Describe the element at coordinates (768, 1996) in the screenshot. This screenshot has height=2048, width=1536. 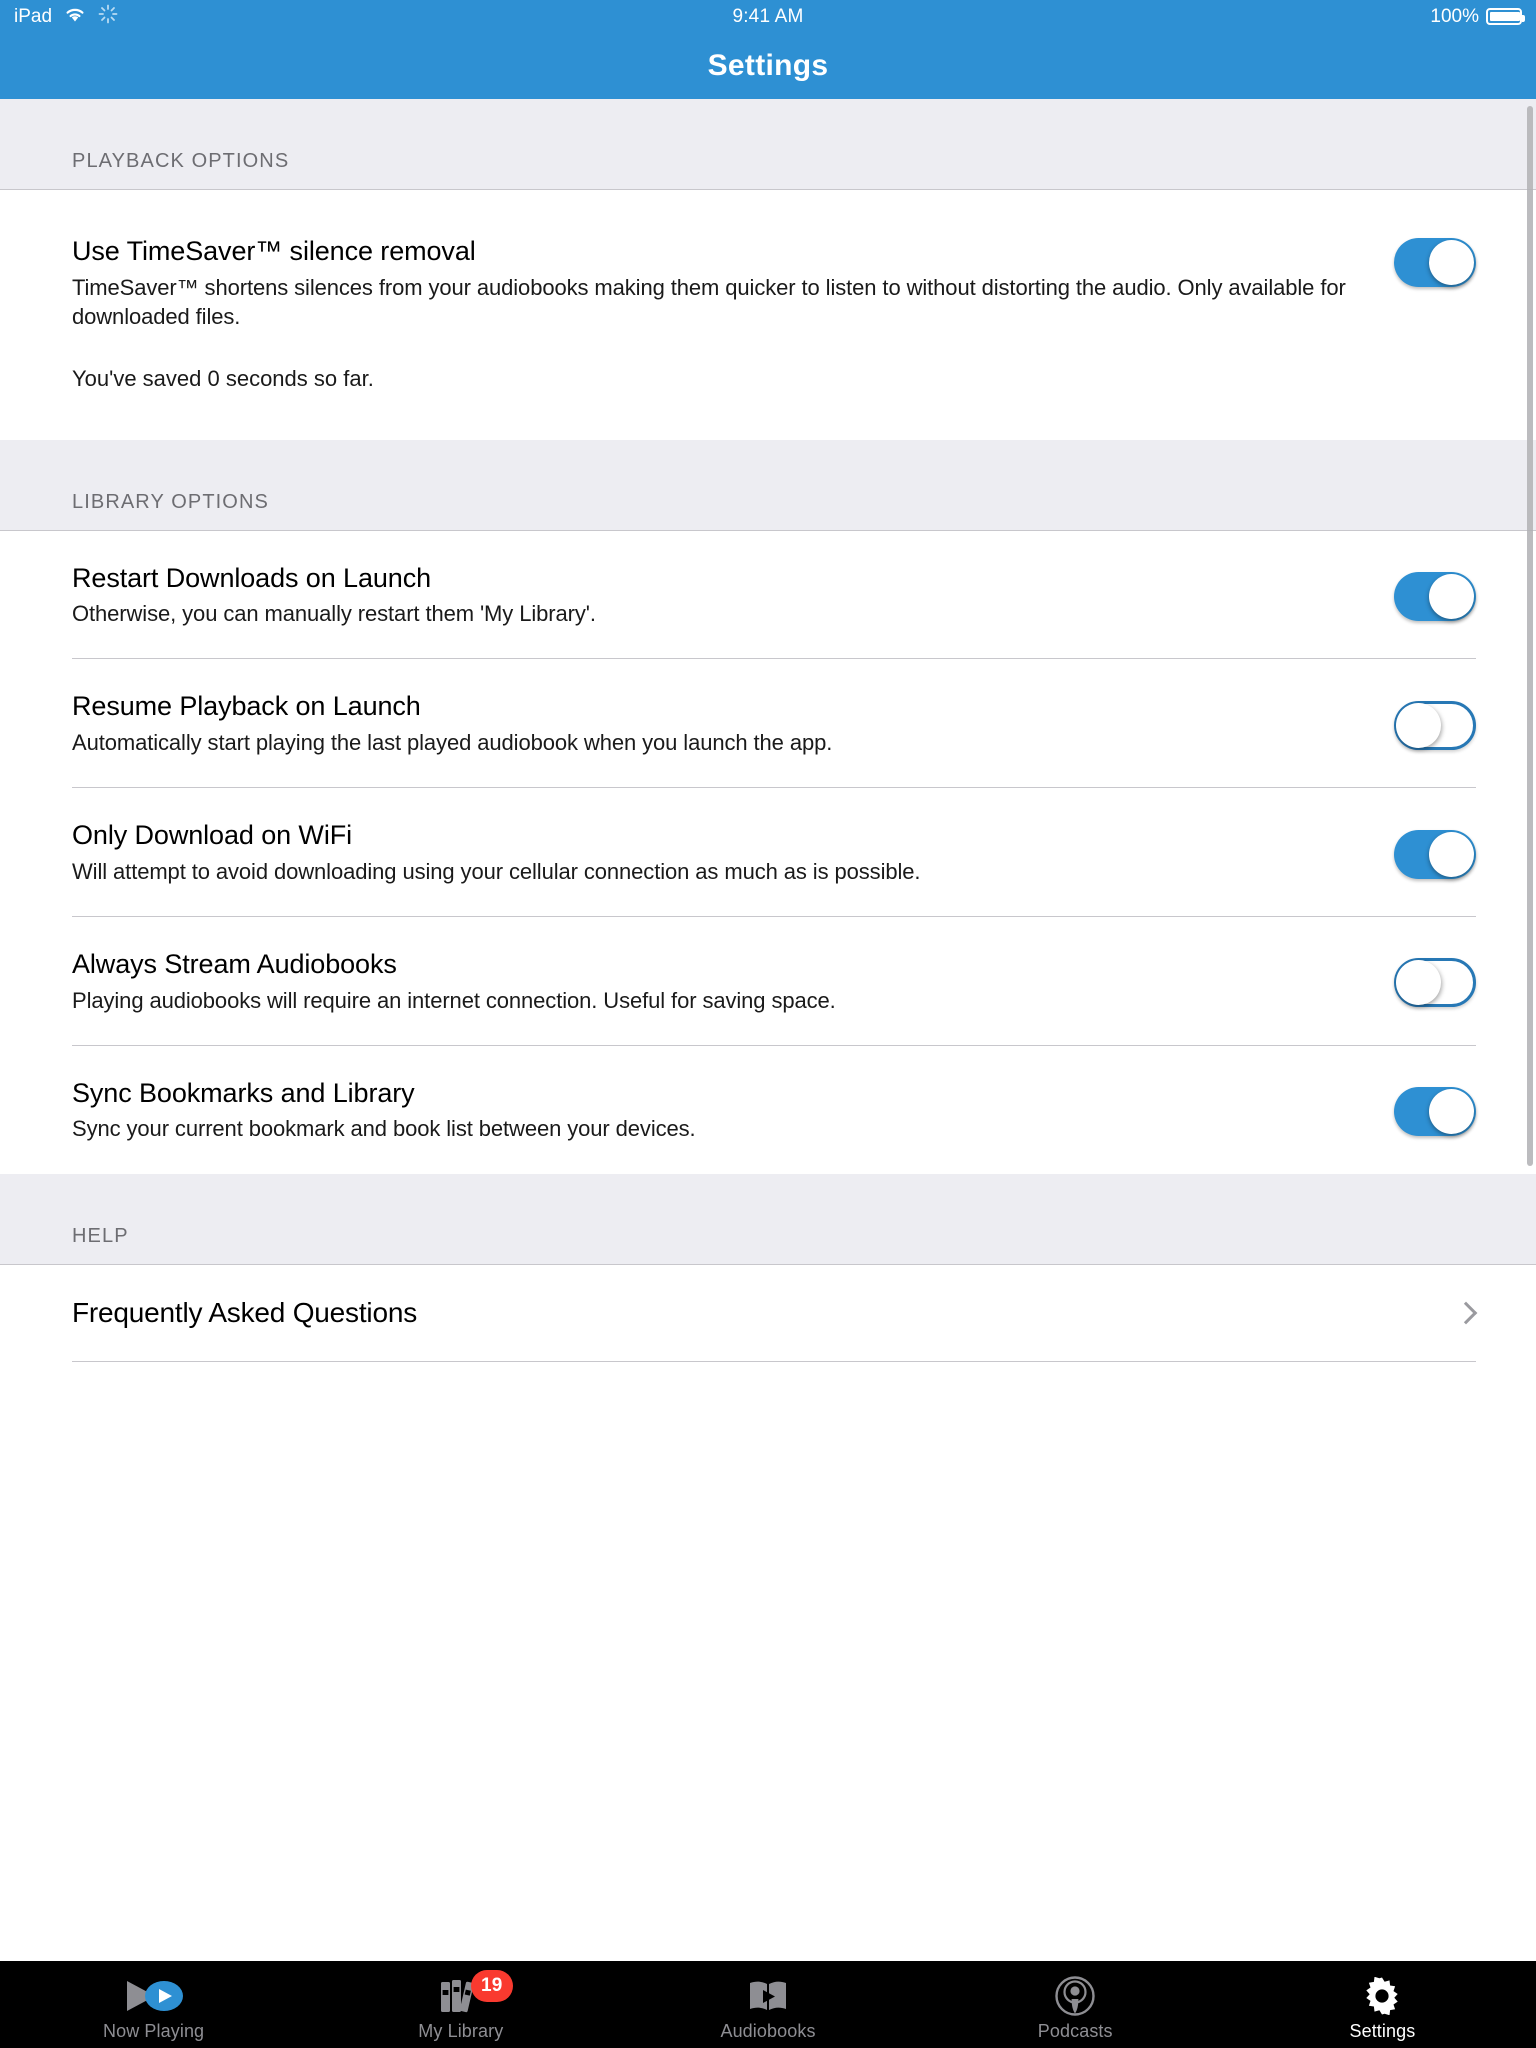
I see `open-book-play-icon` at that location.